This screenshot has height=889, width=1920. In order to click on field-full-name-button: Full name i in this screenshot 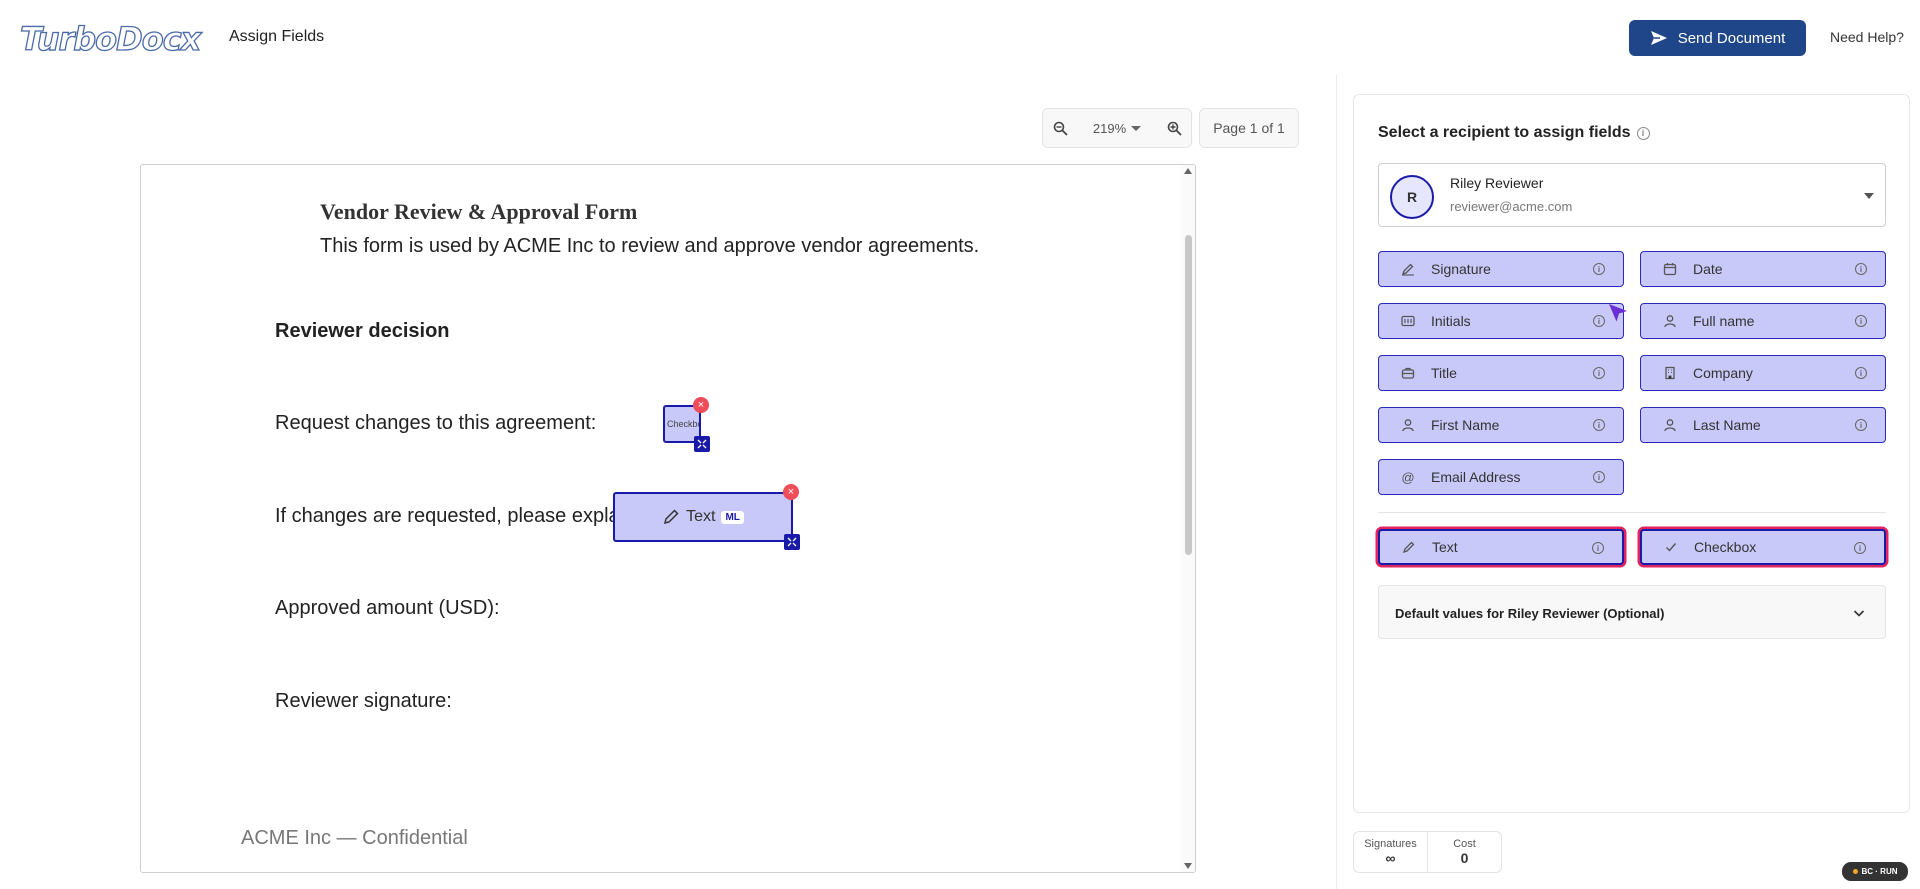, I will do `click(1763, 321)`.